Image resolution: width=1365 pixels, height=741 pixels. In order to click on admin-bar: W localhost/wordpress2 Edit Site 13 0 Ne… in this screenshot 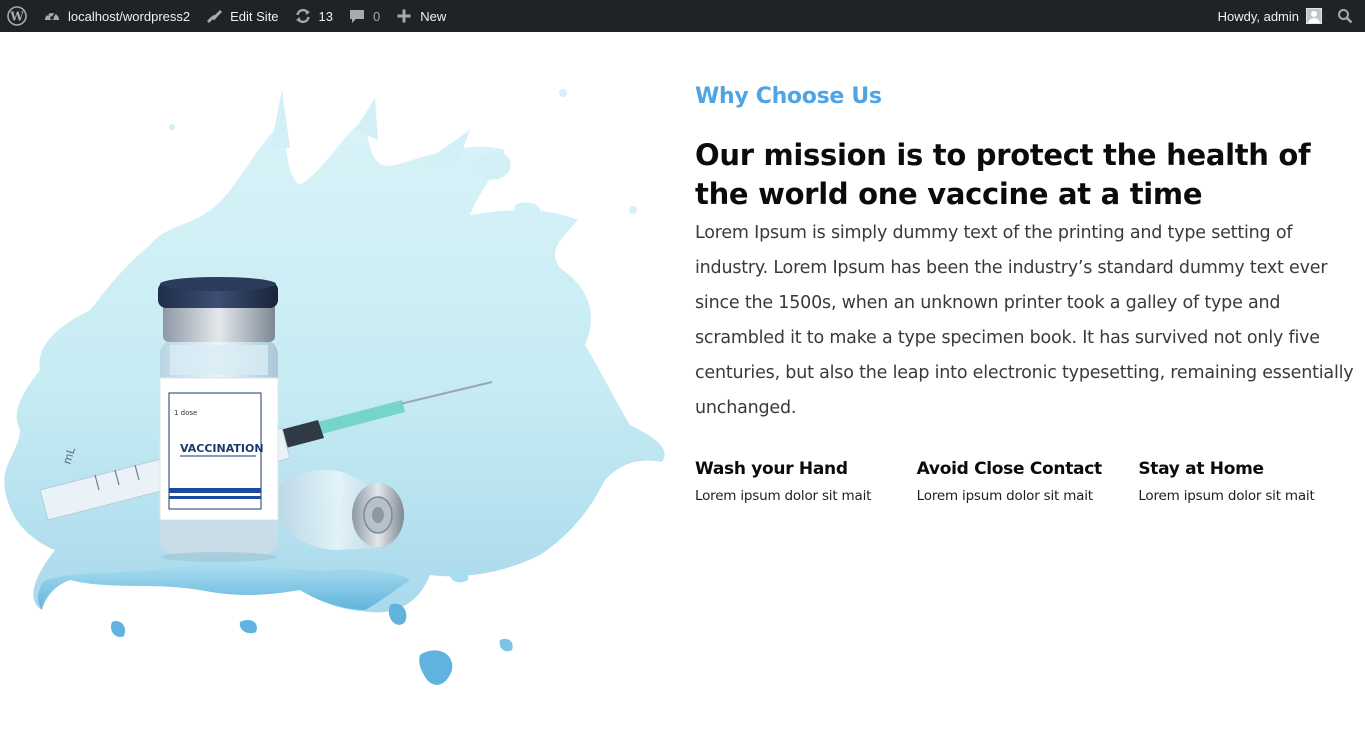, I will do `click(682, 16)`.